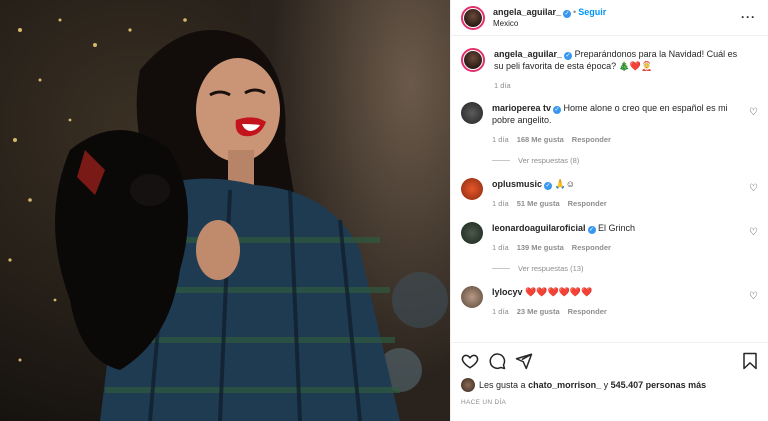 This screenshot has width=768, height=421. Describe the element at coordinates (473, 17) in the screenshot. I see `author-avatar` at that location.